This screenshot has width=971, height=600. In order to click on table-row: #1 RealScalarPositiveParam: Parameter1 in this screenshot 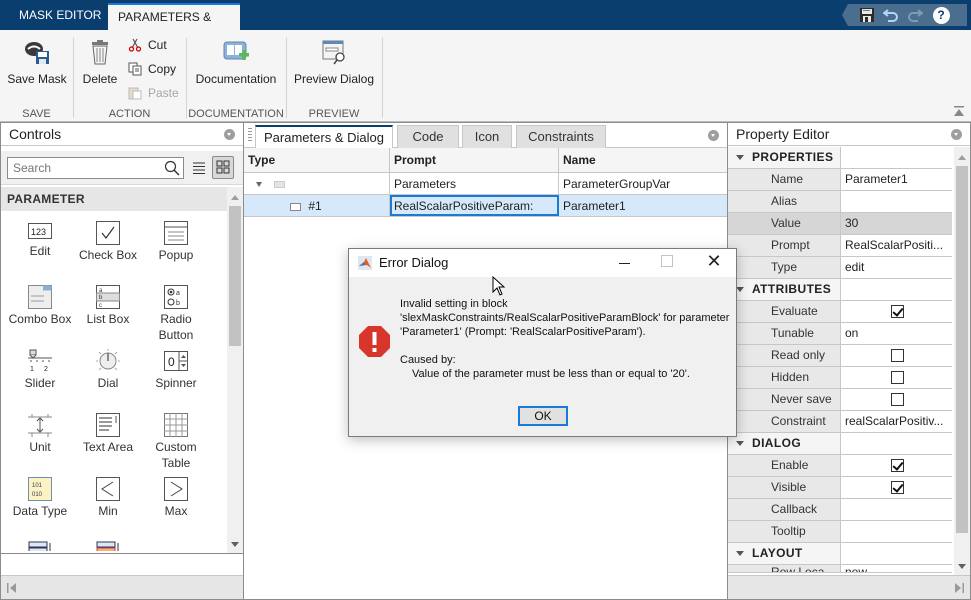, I will do `click(485, 206)`.